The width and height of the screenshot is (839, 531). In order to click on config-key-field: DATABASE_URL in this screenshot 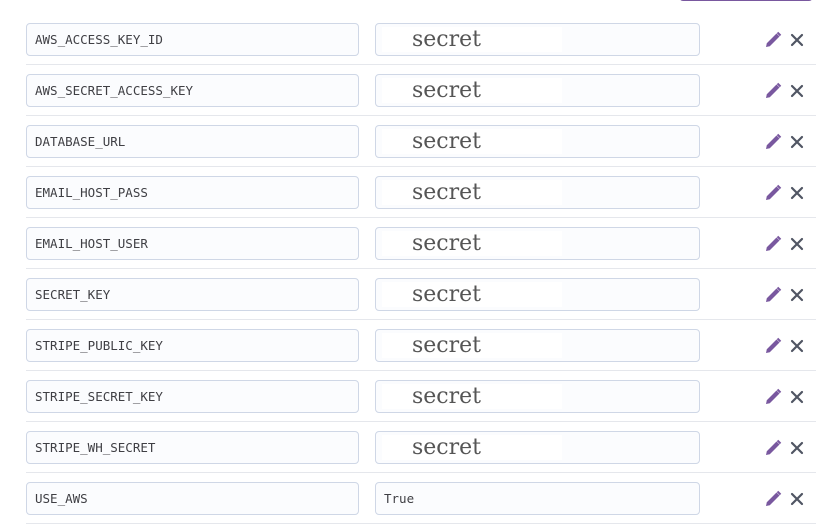, I will do `click(192, 141)`.